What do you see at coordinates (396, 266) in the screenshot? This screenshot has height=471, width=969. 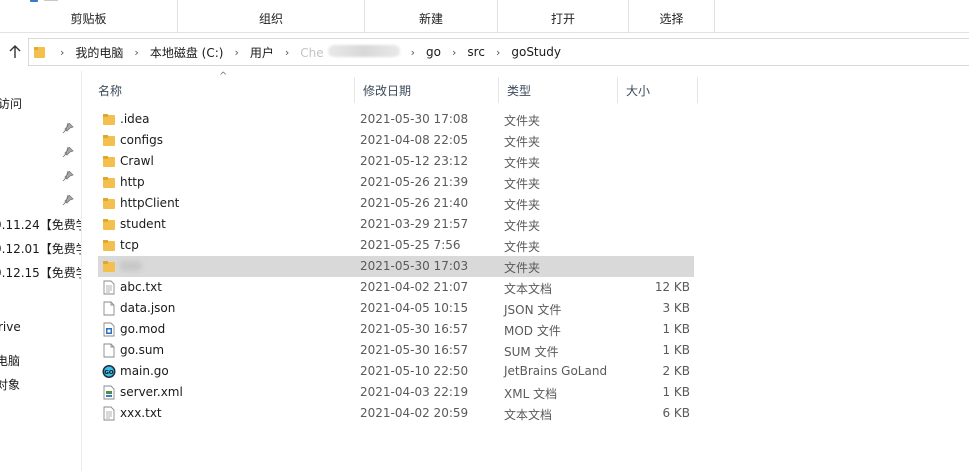 I see `table-row: 2021-05-30 17:03 文件夹` at bounding box center [396, 266].